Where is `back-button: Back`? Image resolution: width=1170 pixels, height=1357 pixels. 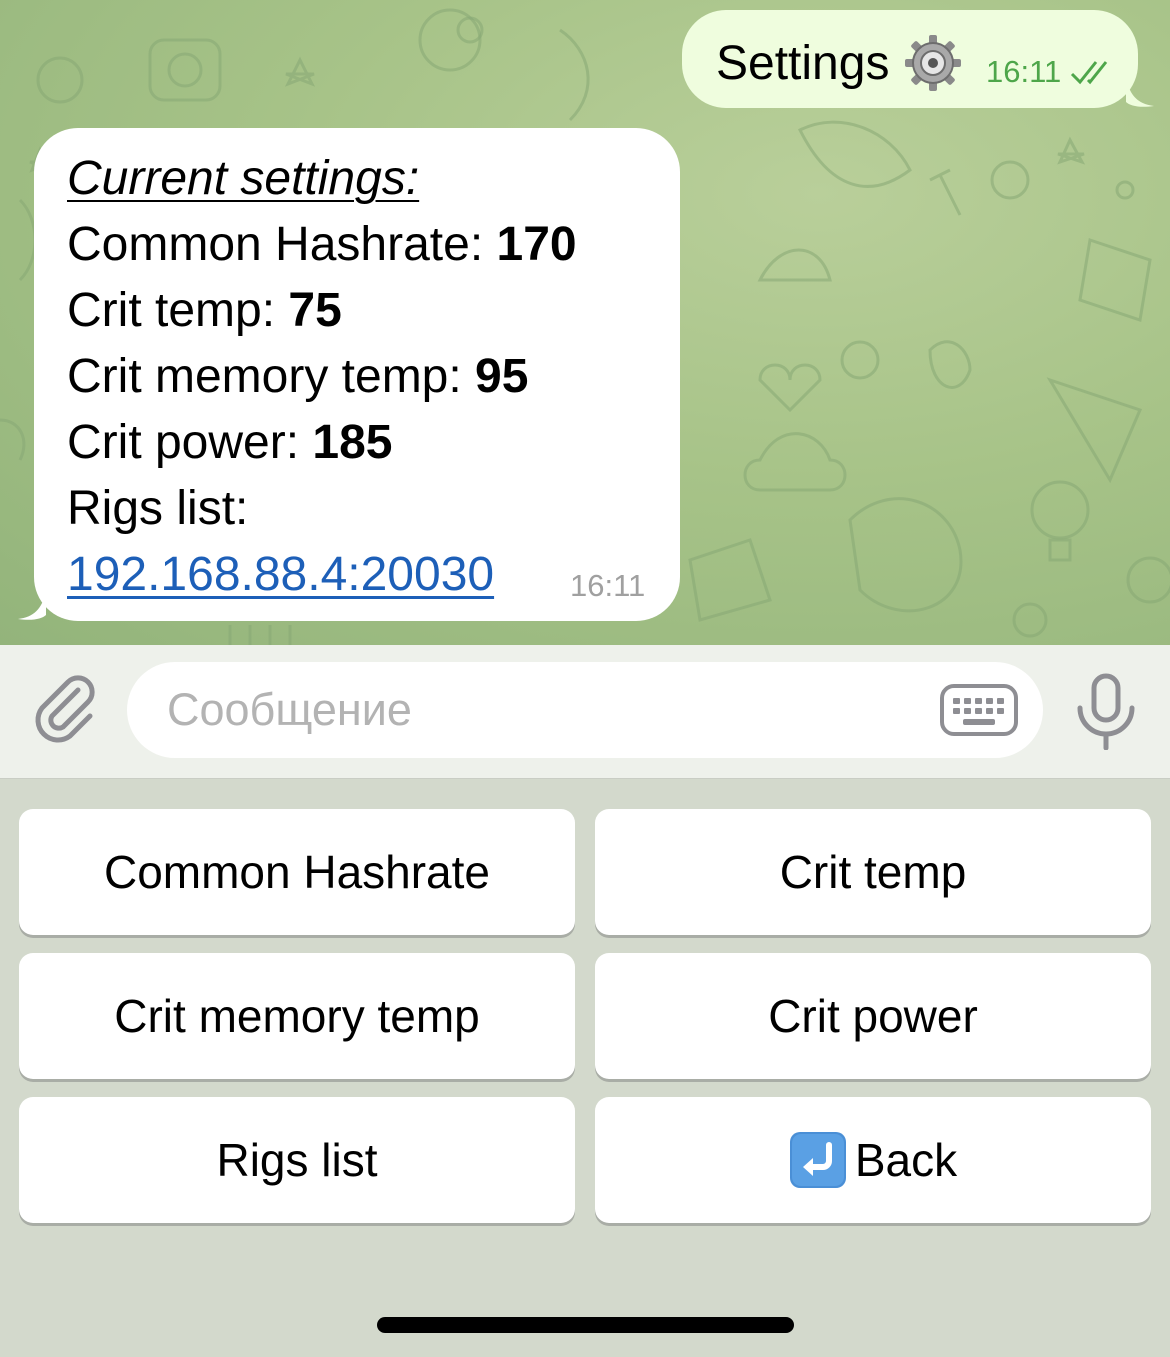
back-button: Back is located at coordinates (873, 1160).